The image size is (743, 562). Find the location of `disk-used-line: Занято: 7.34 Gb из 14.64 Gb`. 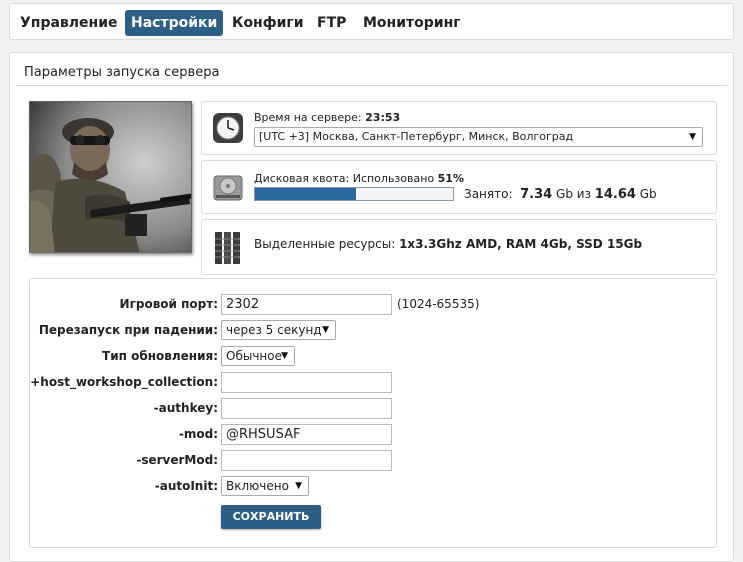

disk-used-line: Занято: 7.34 Gb из 14.64 Gb is located at coordinates (560, 194).